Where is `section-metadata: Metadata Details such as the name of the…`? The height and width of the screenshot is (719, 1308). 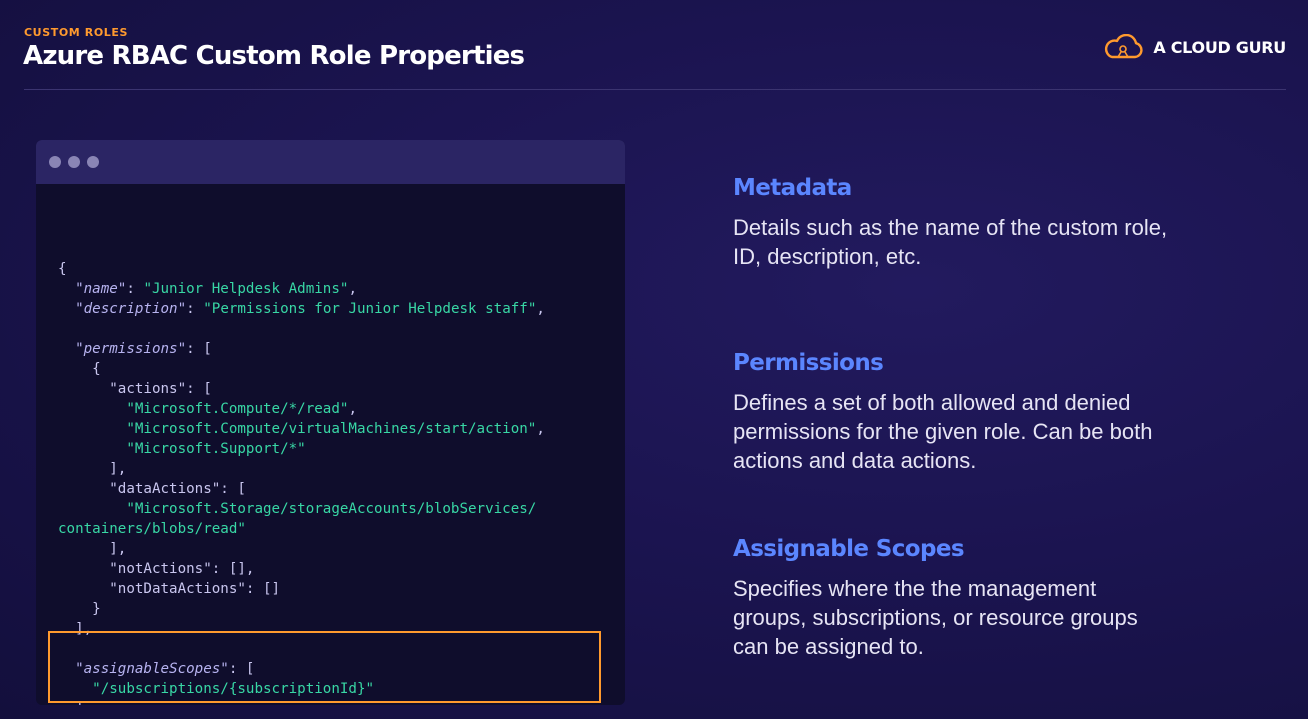
section-metadata: Metadata Details such as the name of the… is located at coordinates (1003, 223).